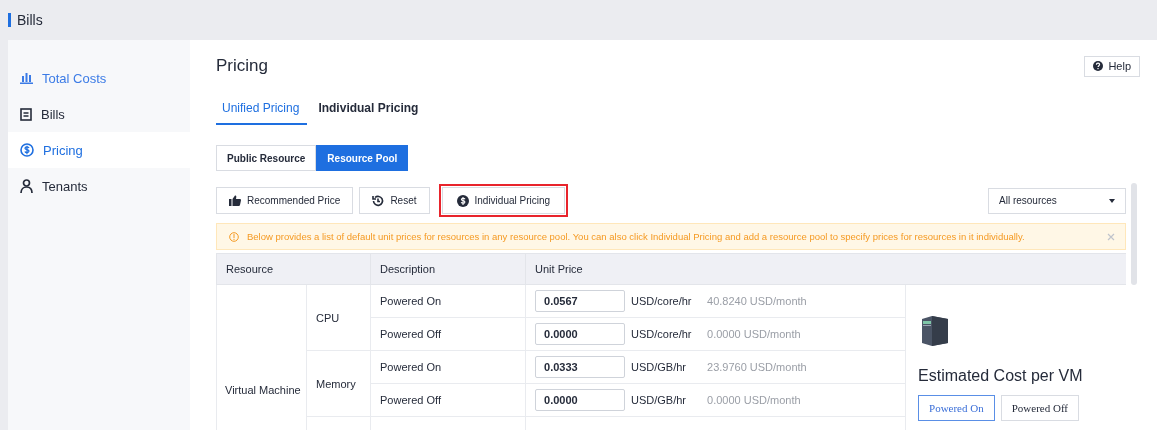 This screenshot has width=1157, height=430. What do you see at coordinates (580, 301) in the screenshot?
I see `price-input: 0.0567` at bounding box center [580, 301].